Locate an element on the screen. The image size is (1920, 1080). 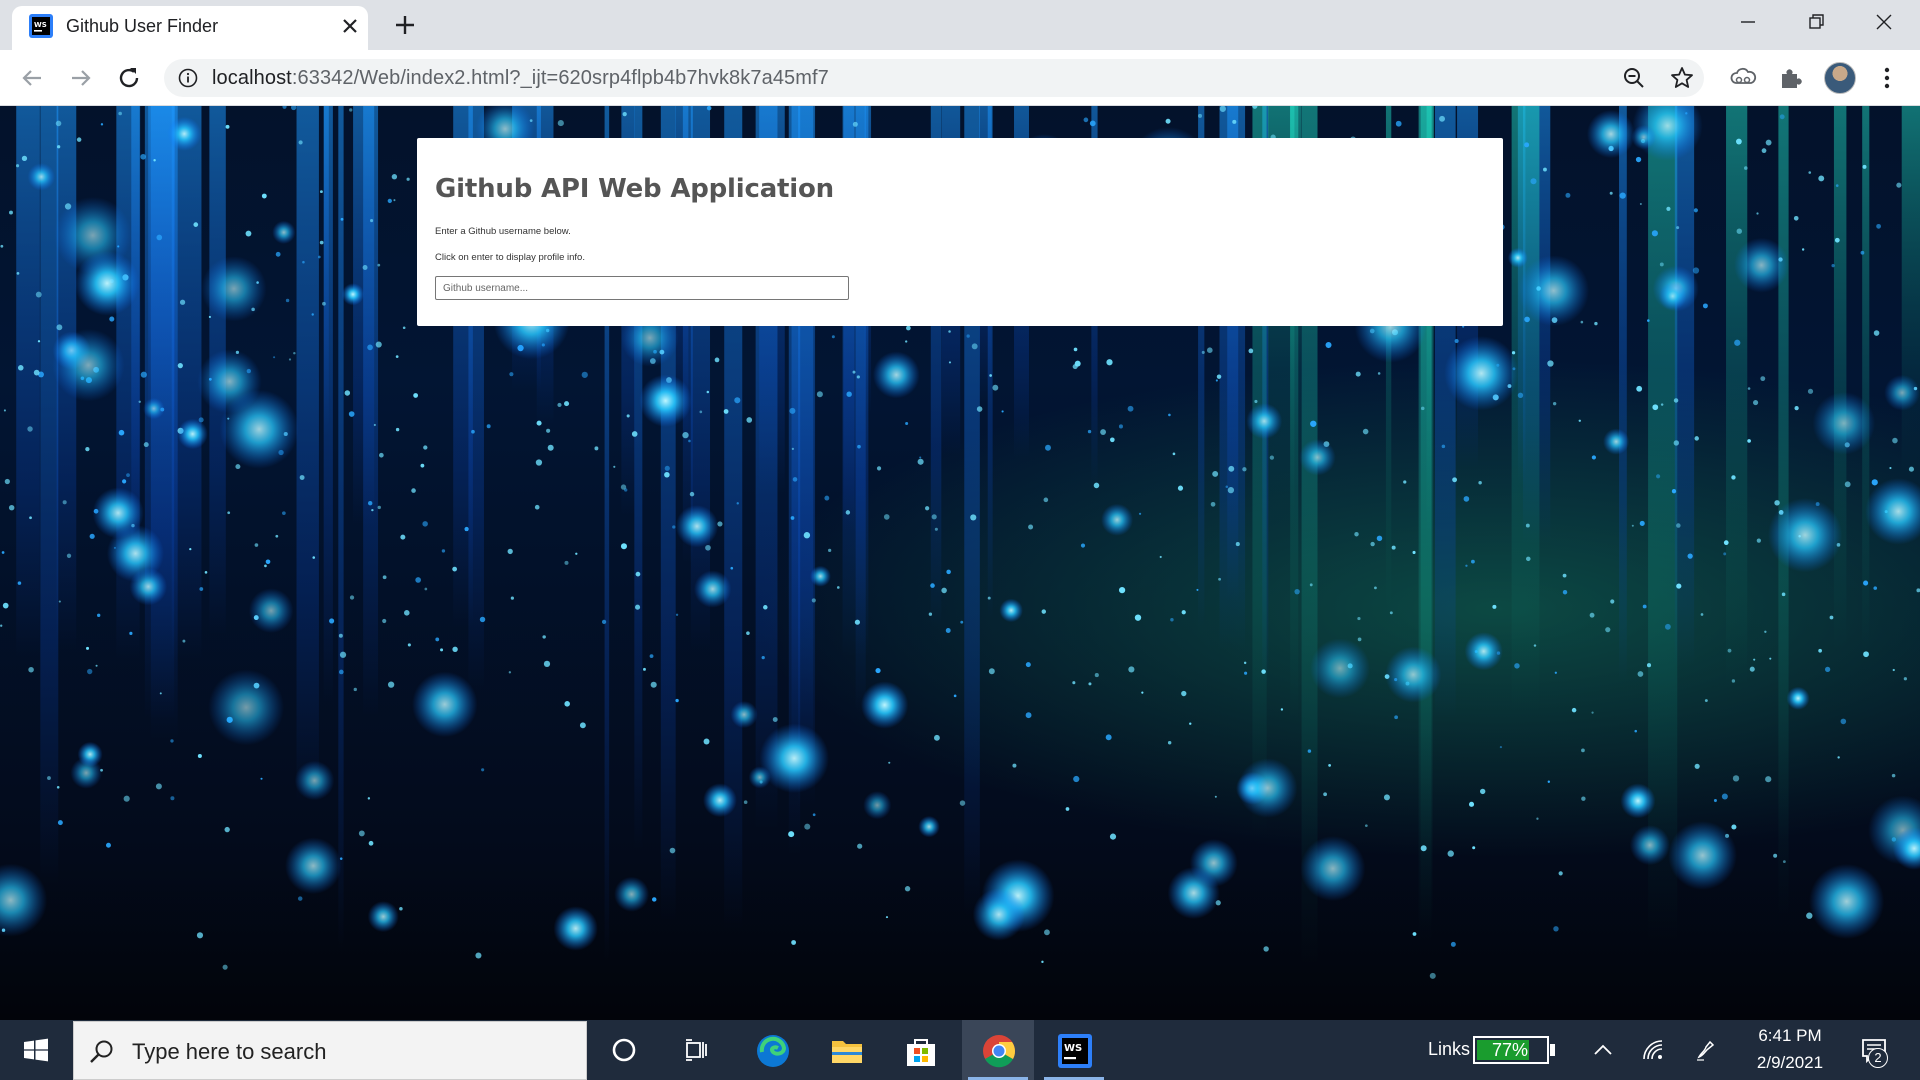
bookmark-star-icon is located at coordinates (1682, 78).